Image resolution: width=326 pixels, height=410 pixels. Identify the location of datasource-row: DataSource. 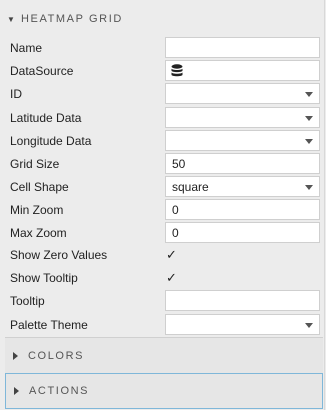
(162, 70).